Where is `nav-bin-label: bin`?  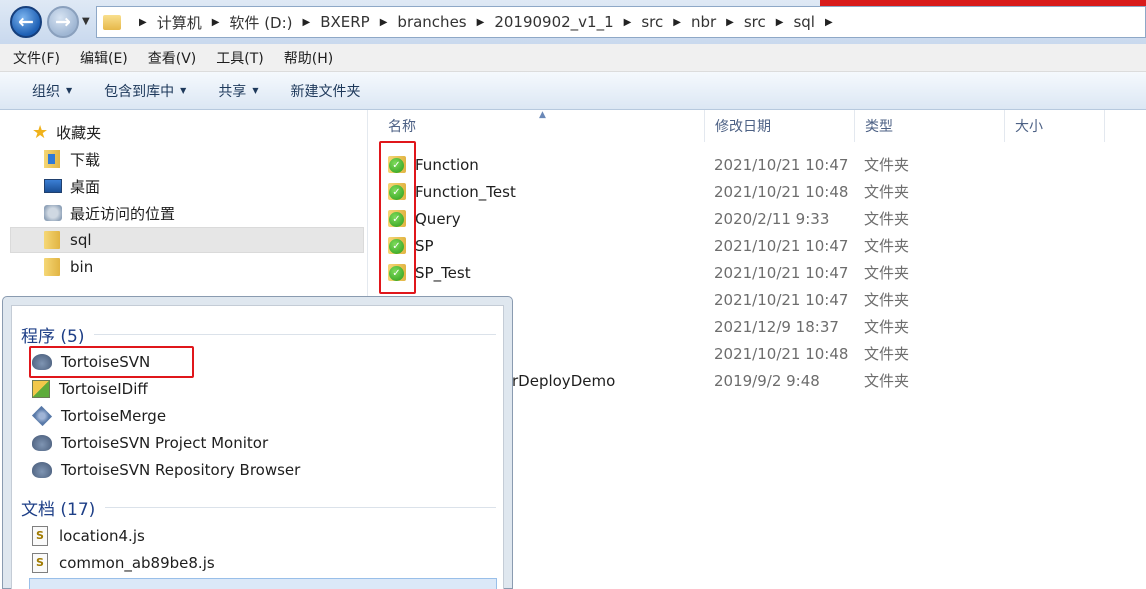
nav-bin-label: bin is located at coordinates (82, 267).